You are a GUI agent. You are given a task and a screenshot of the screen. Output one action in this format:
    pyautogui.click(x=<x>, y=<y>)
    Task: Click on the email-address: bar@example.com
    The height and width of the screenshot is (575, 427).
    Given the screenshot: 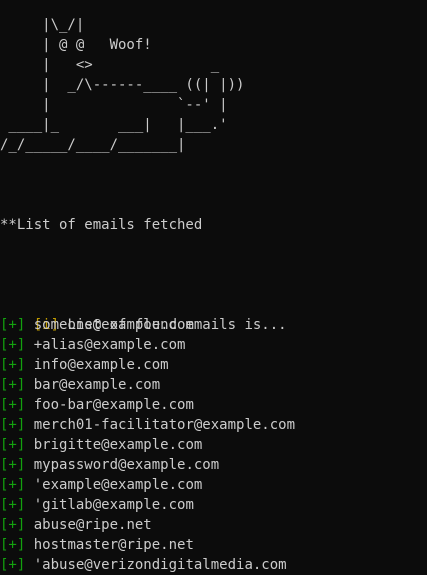 What is the action you would take?
    pyautogui.click(x=97, y=385)
    